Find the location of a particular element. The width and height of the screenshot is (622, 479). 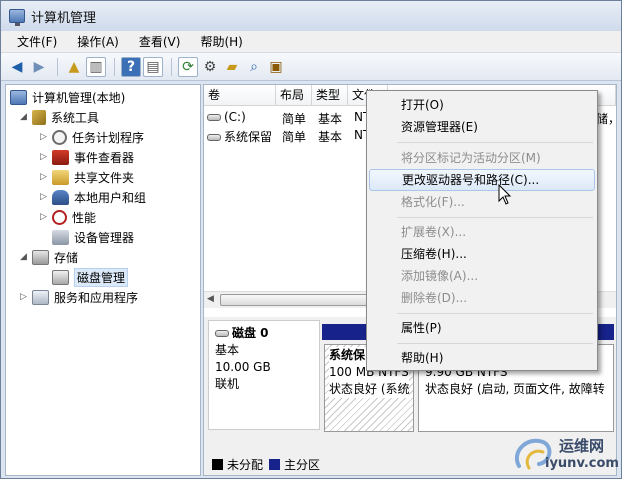

services-icon is located at coordinates (40, 297).